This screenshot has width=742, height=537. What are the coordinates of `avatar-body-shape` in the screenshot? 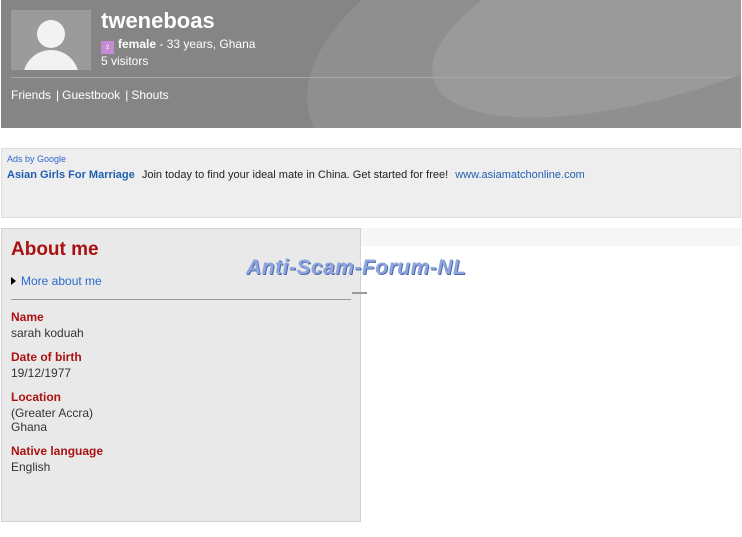 It's located at (51, 60).